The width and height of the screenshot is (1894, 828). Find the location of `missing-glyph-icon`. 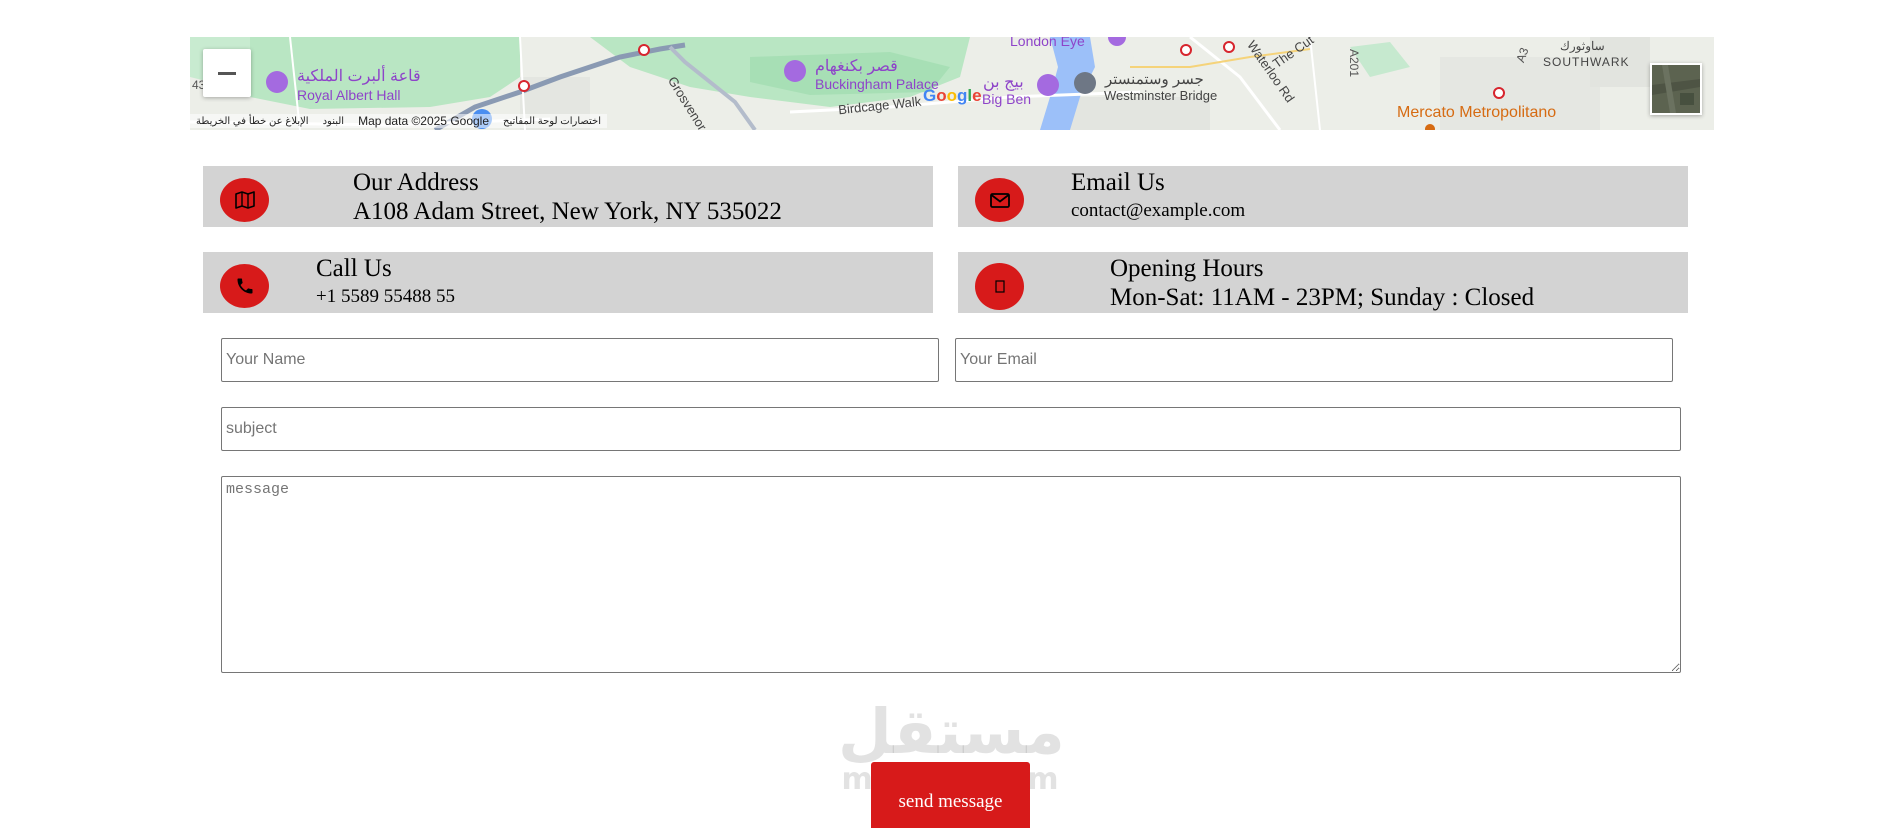

missing-glyph-icon is located at coordinates (999, 286).